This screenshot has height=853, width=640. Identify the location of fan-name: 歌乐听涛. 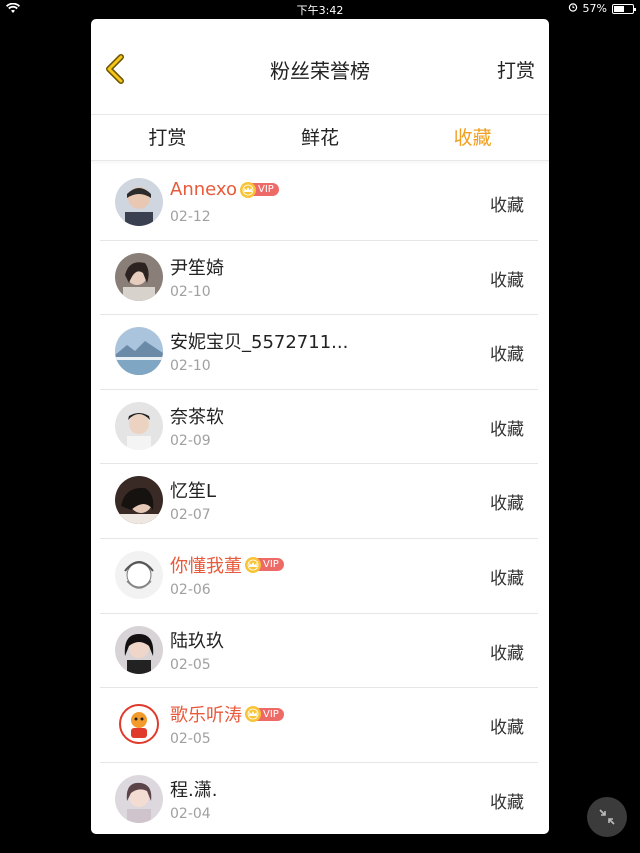
(206, 716).